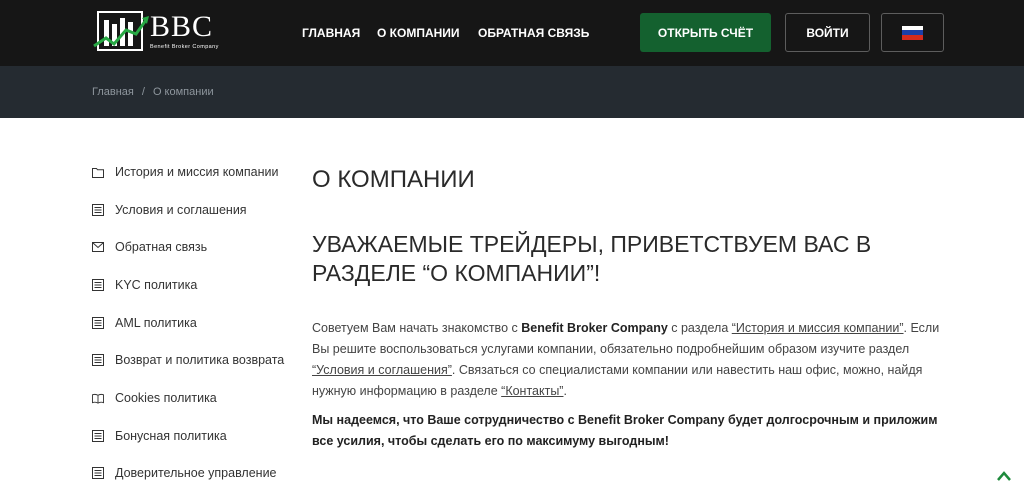 This screenshot has width=1024, height=495. I want to click on sidebar-item-trust-management: Доверительное управление, so click(184, 473).